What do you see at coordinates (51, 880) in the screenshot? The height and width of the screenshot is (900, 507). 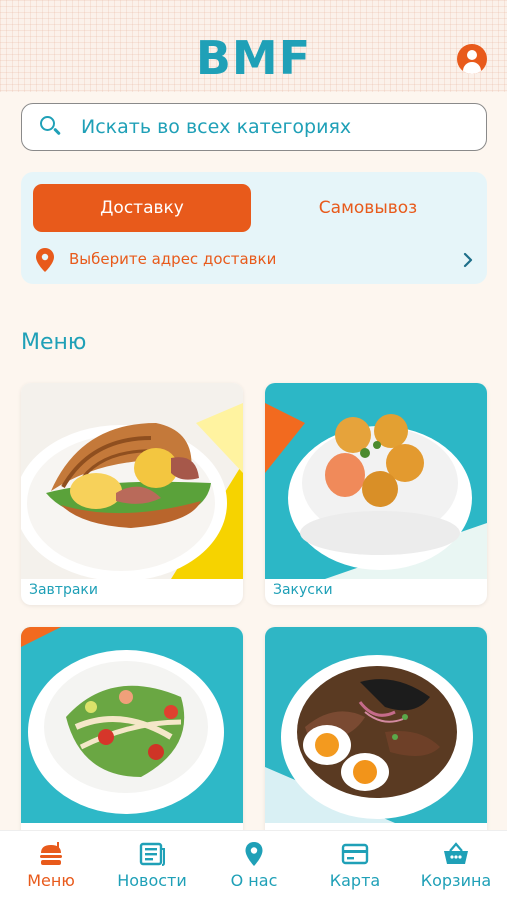 I see `tab-label: Меню` at bounding box center [51, 880].